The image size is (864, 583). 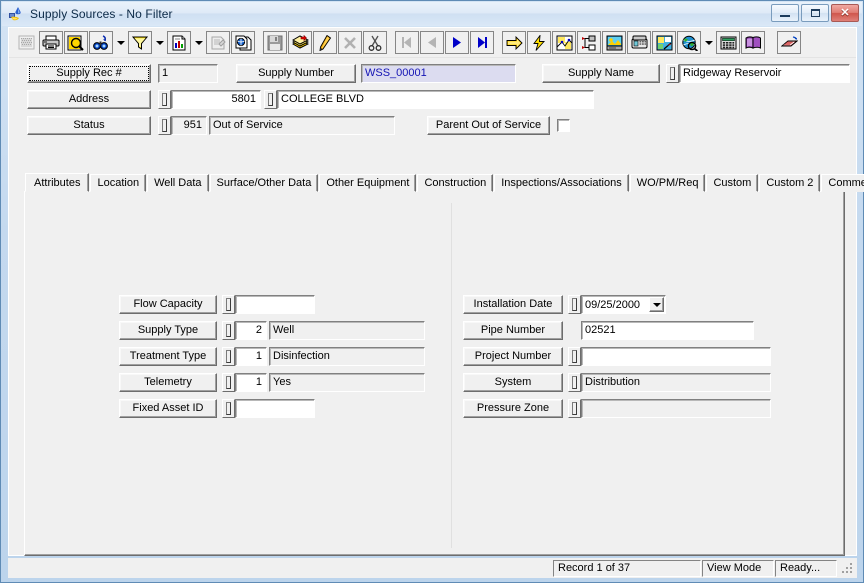 What do you see at coordinates (188, 73) in the screenshot?
I see `supply-rec-input: 1` at bounding box center [188, 73].